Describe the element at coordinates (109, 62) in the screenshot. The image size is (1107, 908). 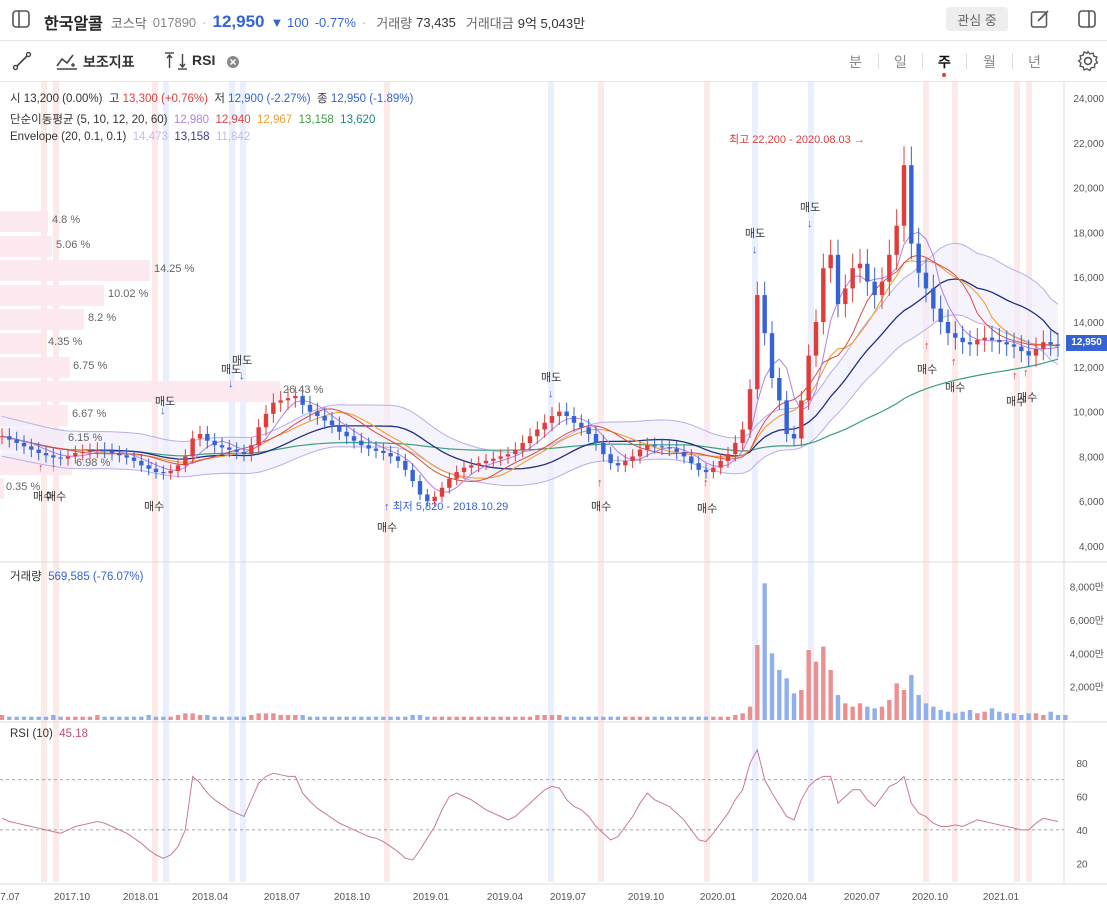
I see `indicator-button: 보조지표` at that location.